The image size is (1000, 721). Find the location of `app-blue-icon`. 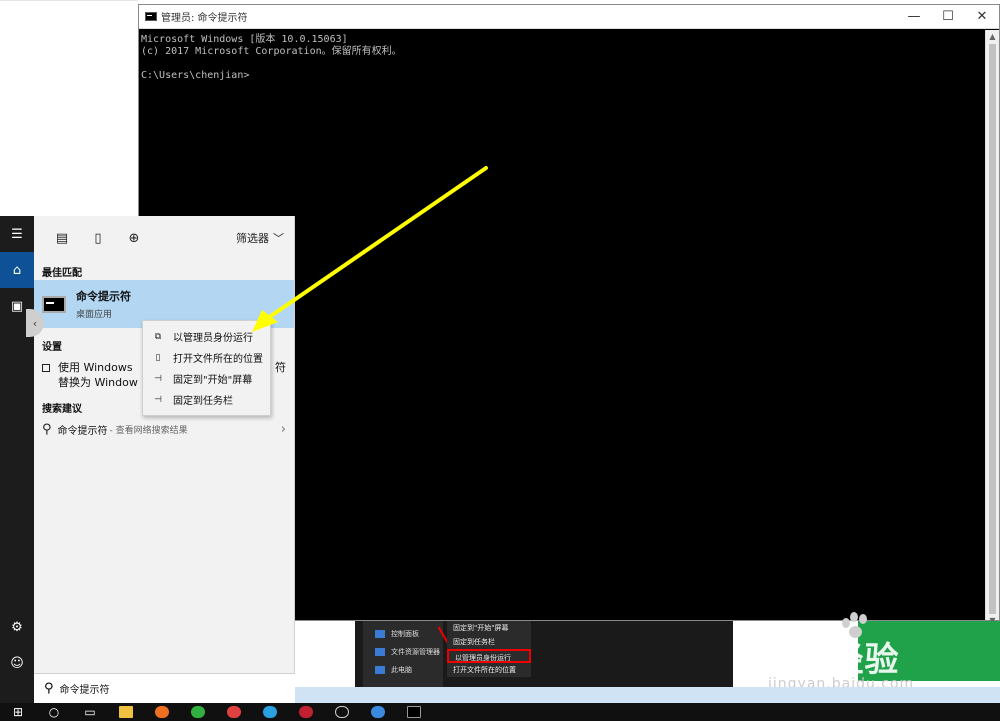

app-blue-icon is located at coordinates (270, 712).